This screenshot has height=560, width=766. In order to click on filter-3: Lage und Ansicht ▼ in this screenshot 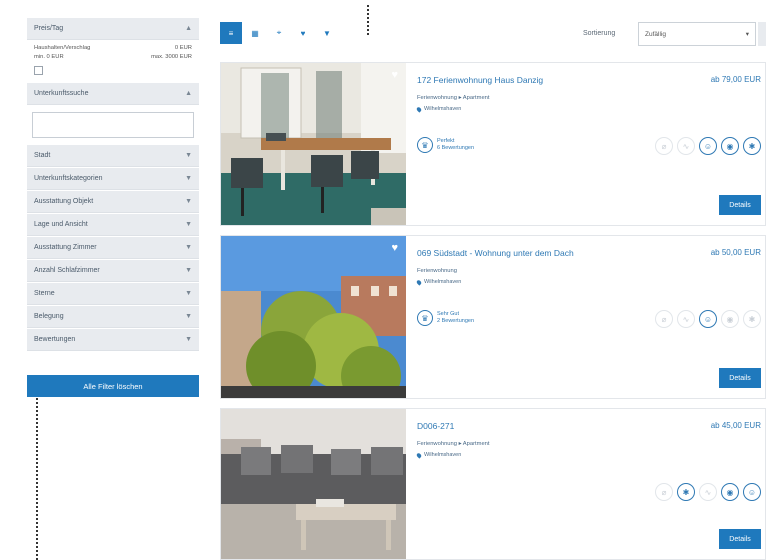, I will do `click(113, 225)`.